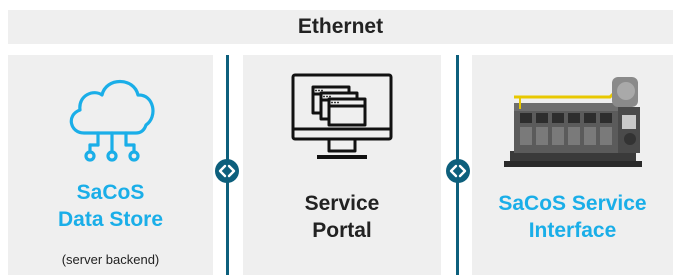 This screenshot has width=681, height=275. What do you see at coordinates (342, 116) in the screenshot?
I see `monitor-windows-icon` at bounding box center [342, 116].